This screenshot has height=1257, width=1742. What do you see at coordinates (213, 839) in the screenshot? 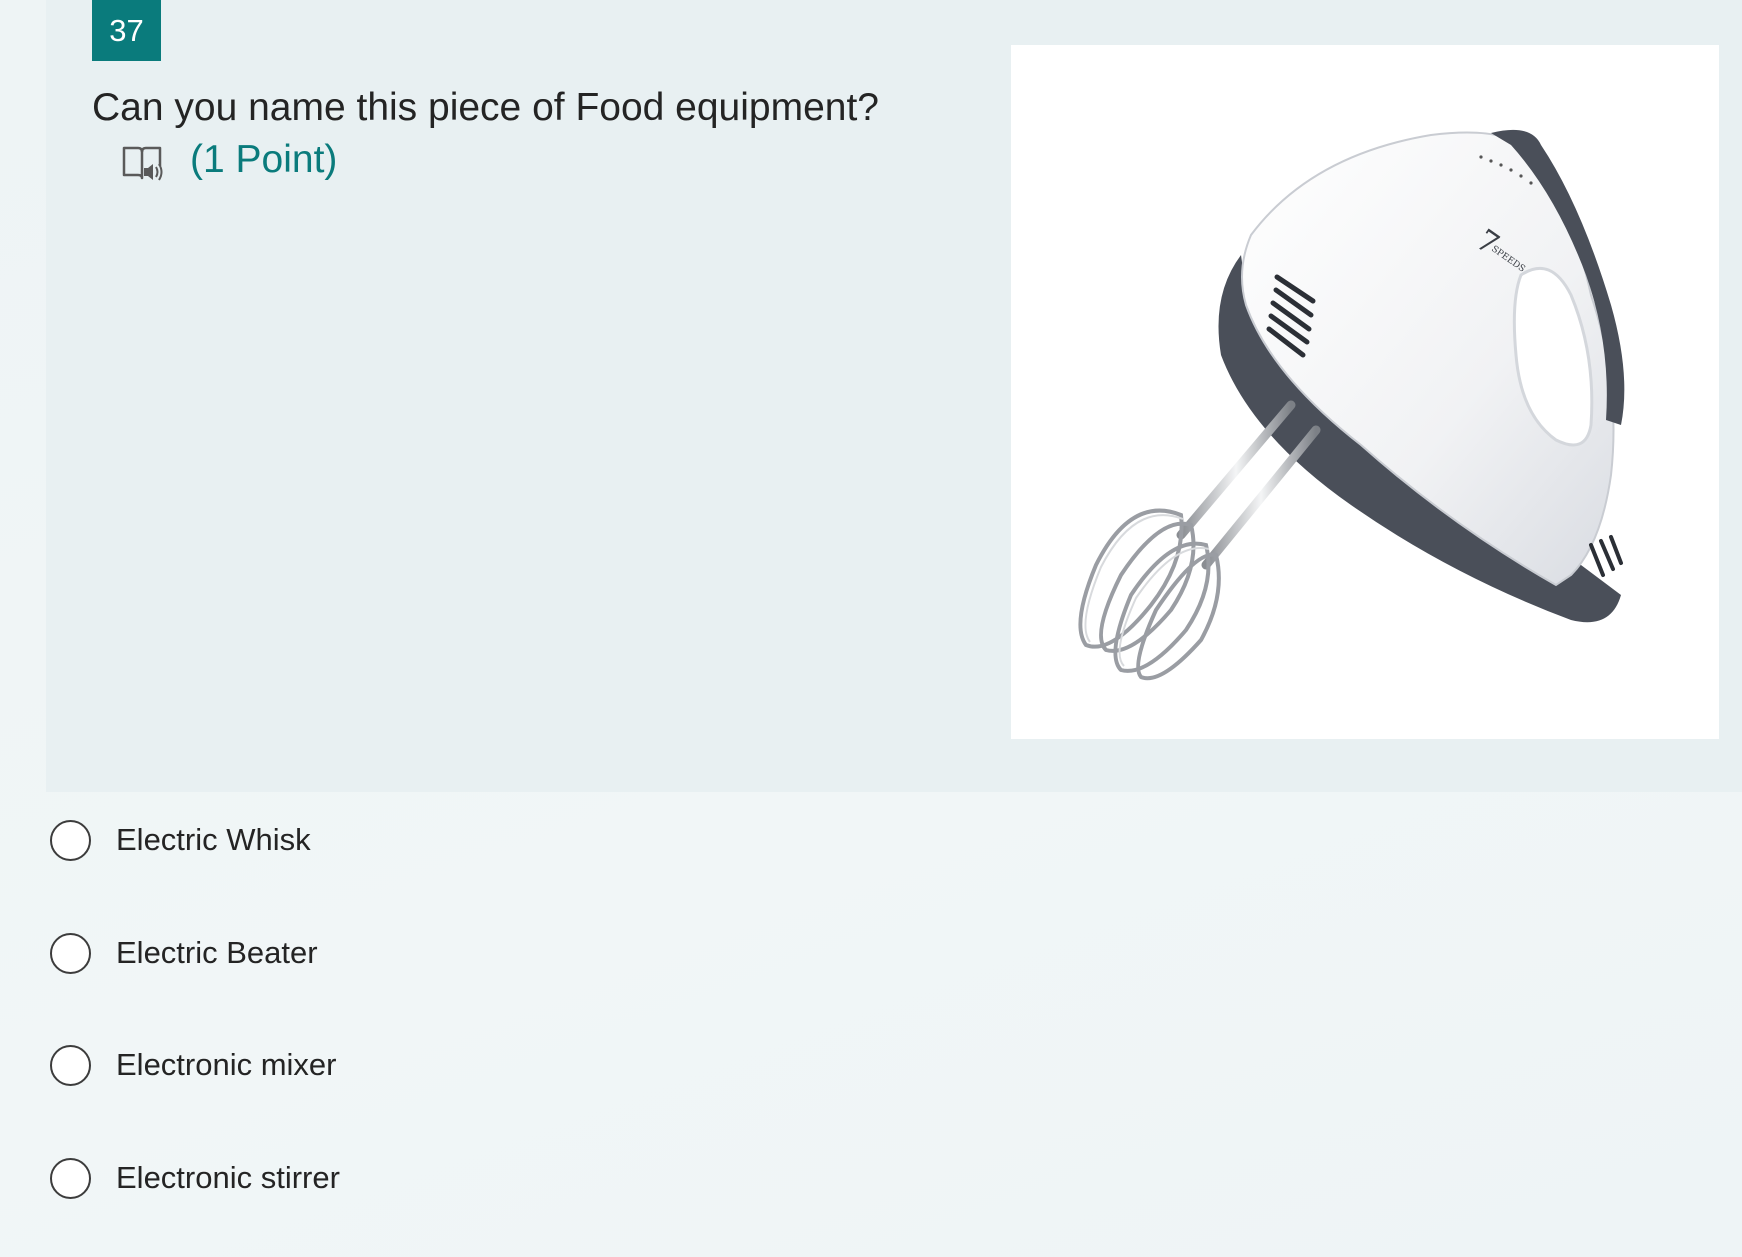
I see `option-label: Electric Whisk` at bounding box center [213, 839].